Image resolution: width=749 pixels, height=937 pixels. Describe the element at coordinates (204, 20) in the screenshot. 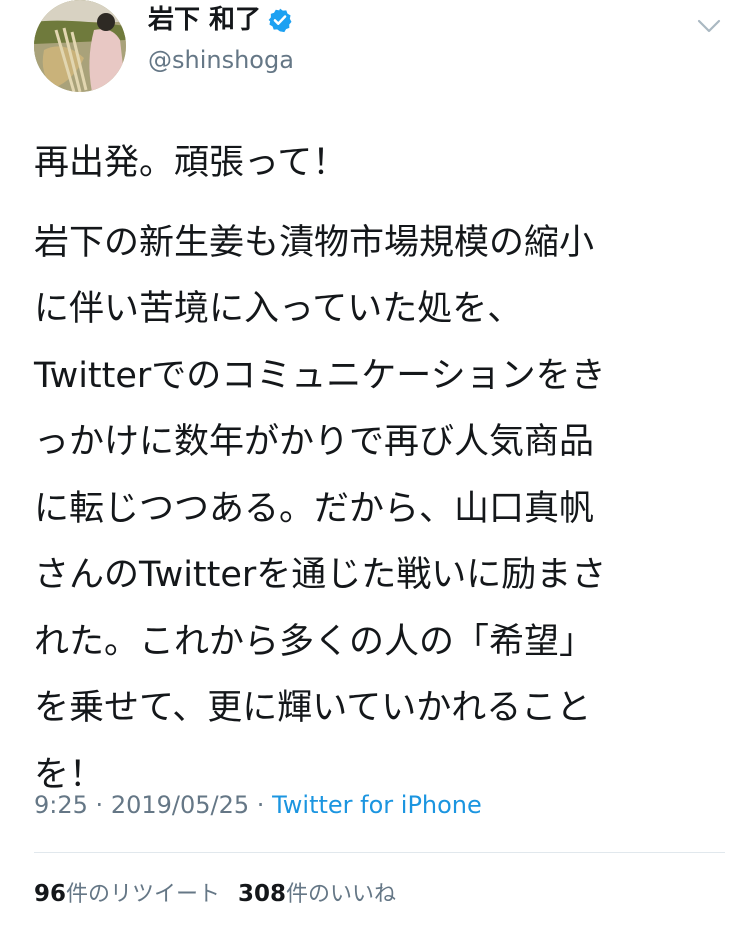

I see `display-name: 岩下 和了` at that location.